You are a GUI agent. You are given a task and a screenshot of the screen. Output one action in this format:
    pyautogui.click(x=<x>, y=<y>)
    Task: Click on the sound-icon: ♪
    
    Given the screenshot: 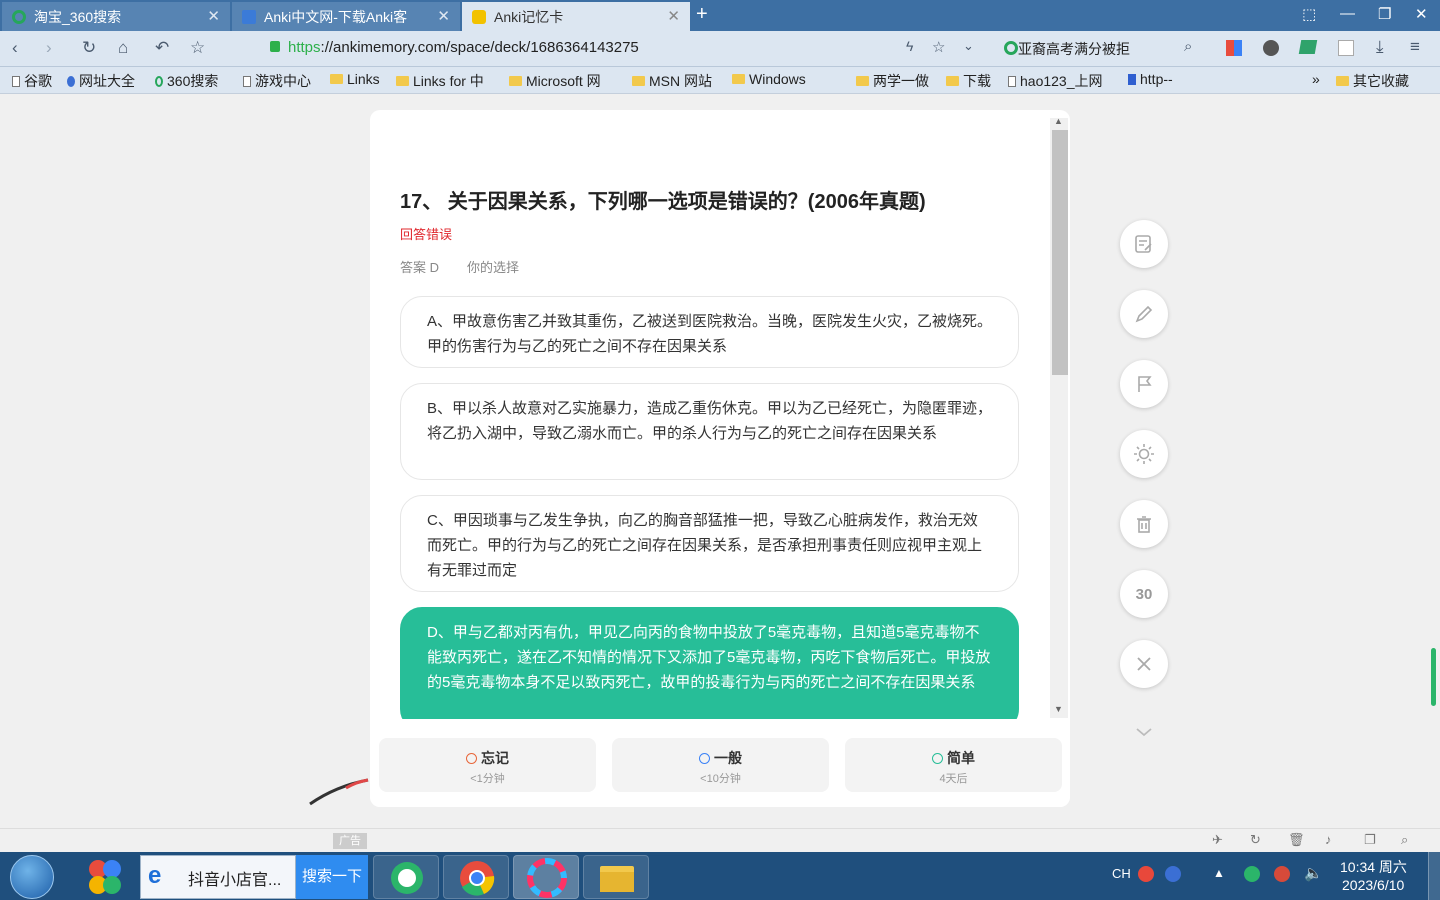 What is the action you would take?
    pyautogui.click(x=1328, y=839)
    